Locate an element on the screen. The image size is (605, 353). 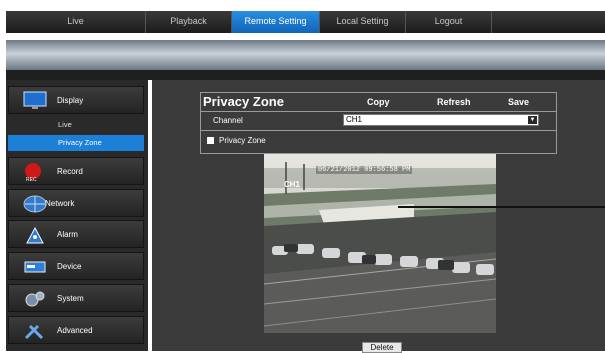
monitor-icon is located at coordinates (35, 100).